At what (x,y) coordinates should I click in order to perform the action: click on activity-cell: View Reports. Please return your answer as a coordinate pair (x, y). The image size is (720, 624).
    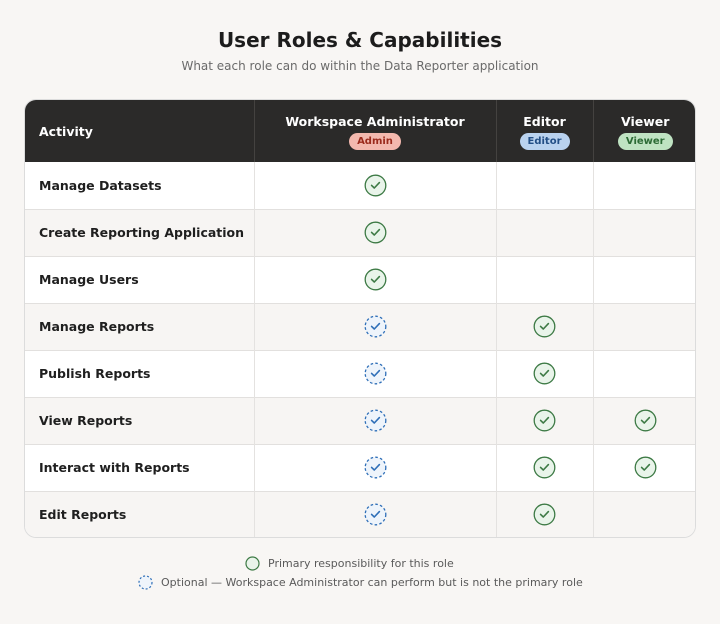
    Looking at the image, I should click on (86, 420).